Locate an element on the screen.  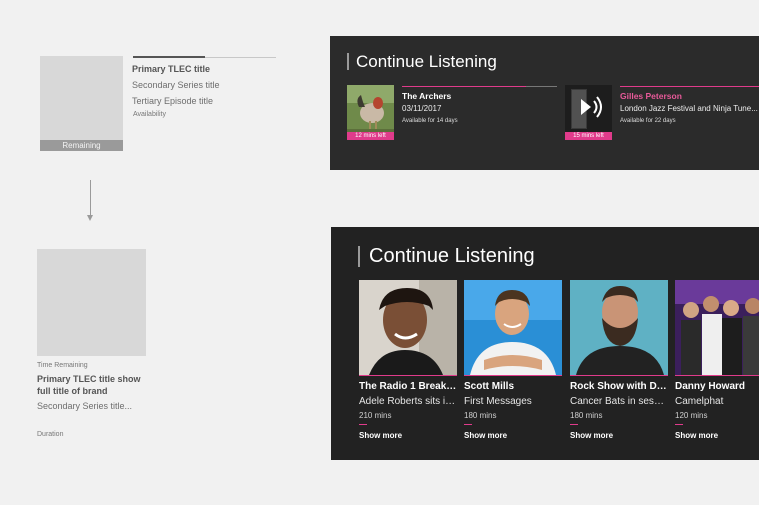
wireframe-secondary-title: Secondary Series title is located at coordinates (176, 85).